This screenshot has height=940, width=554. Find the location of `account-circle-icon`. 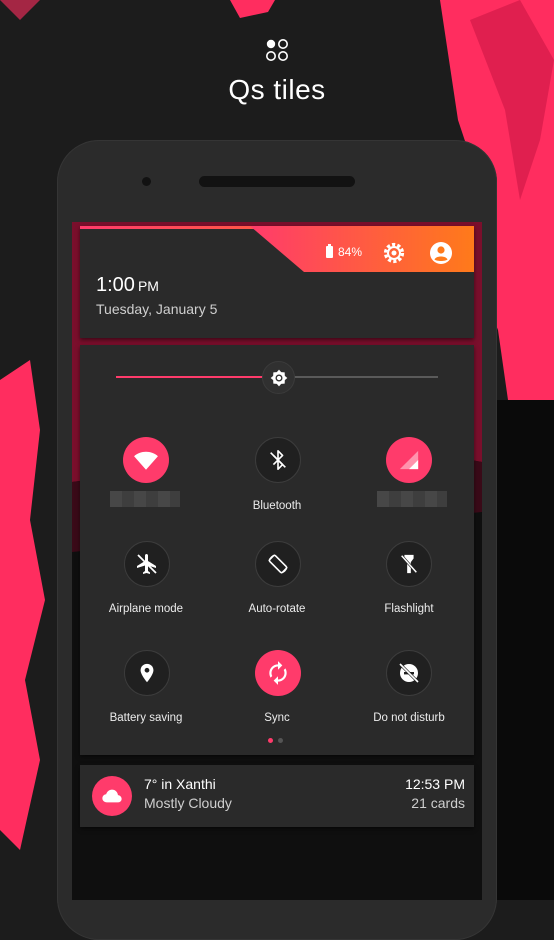

account-circle-icon is located at coordinates (441, 253).